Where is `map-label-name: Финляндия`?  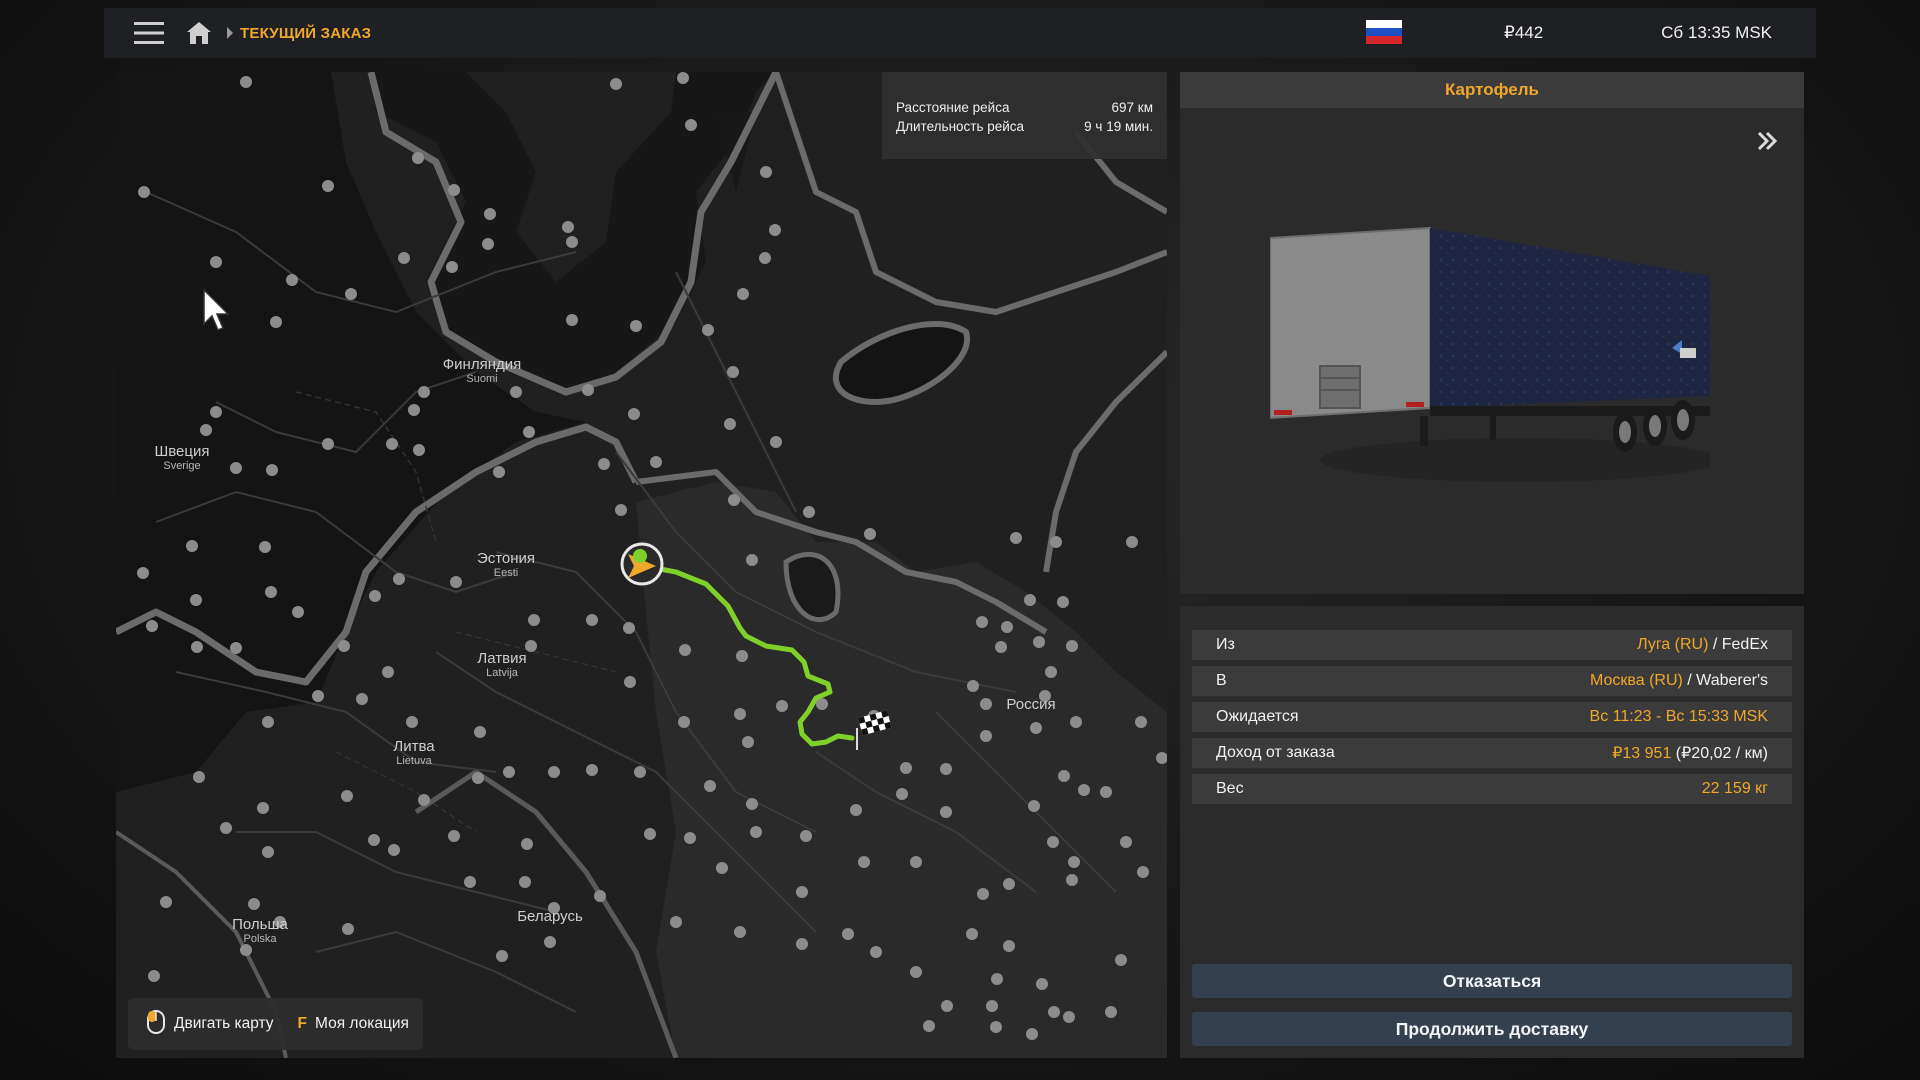
map-label-name: Финляндия is located at coordinates (482, 364).